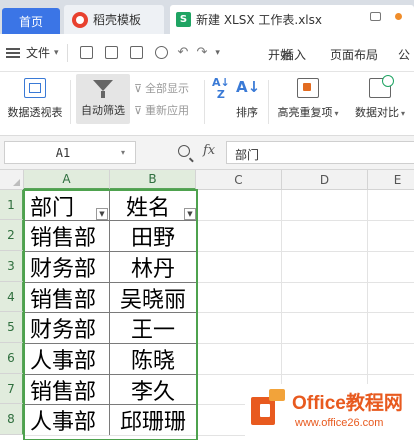  Describe the element at coordinates (103, 110) in the screenshot. I see `autofilter-label: 自动筛选` at that location.